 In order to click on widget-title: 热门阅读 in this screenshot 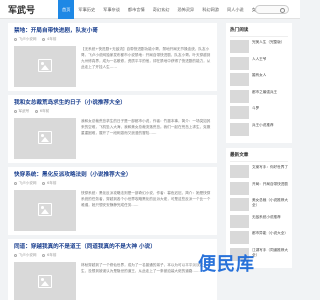, I will do `click(259, 32)`.